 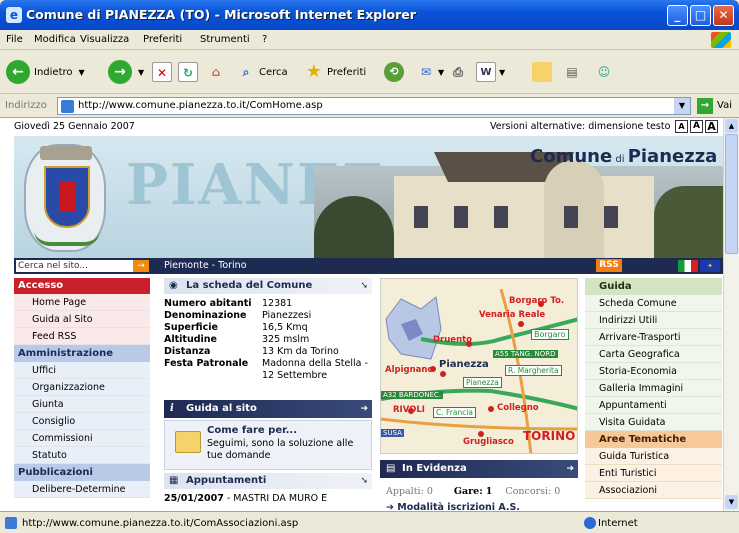 I want to click on menu-item-guida-al-sito: Guida al Sito, so click(x=82, y=319).